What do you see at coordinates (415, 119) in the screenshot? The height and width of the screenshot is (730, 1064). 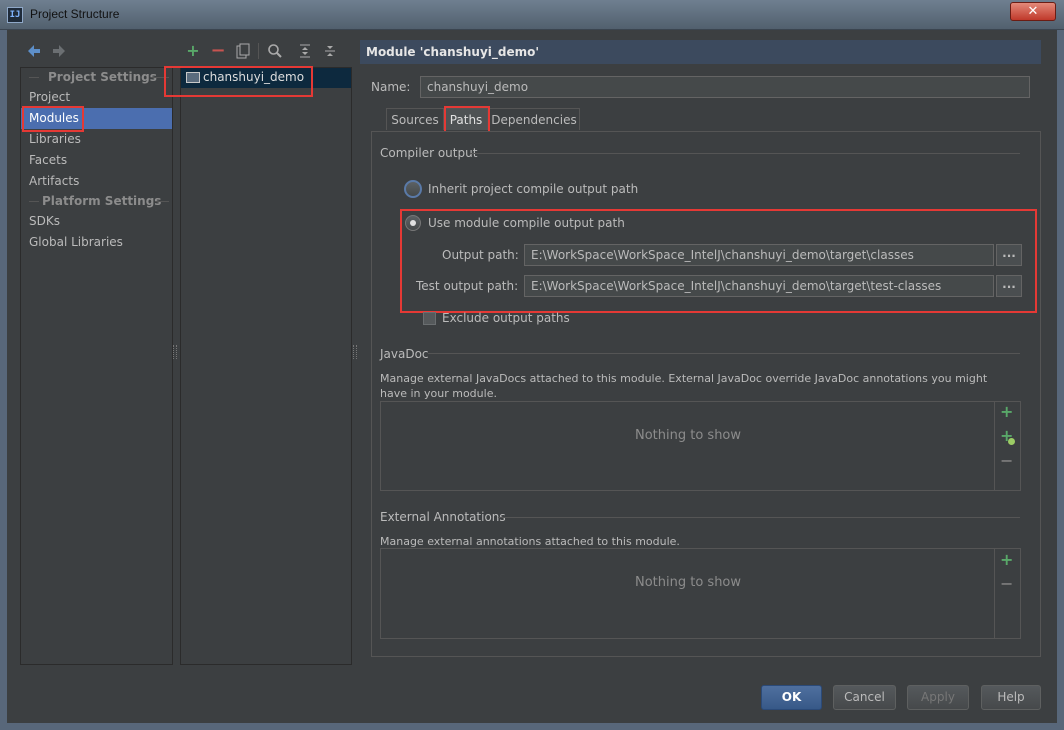 I see `tab-sources: Sources` at bounding box center [415, 119].